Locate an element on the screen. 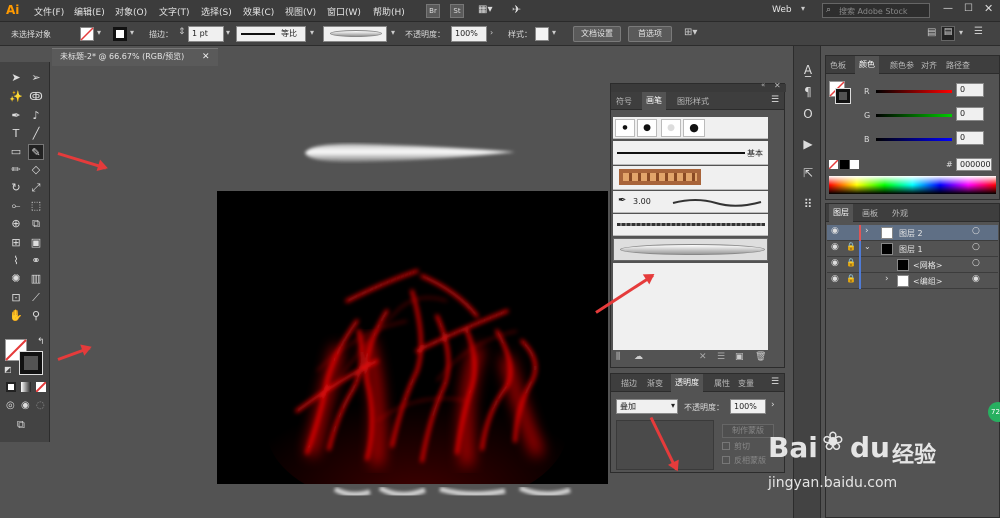  align-menu-icon: ⊞▾ is located at coordinates (690, 32).